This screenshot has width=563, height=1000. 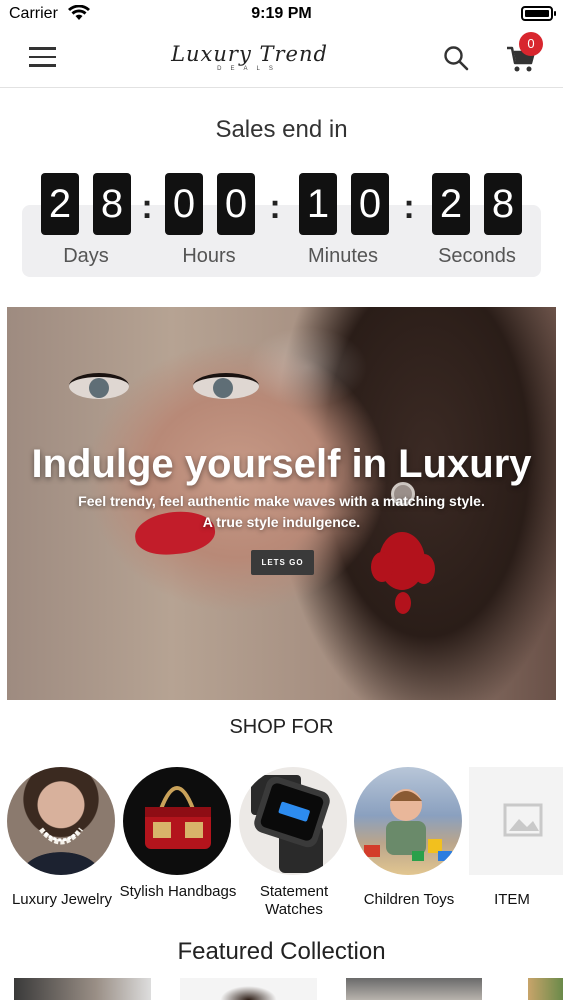 I want to click on minutes-label: Minutes, so click(x=343, y=256).